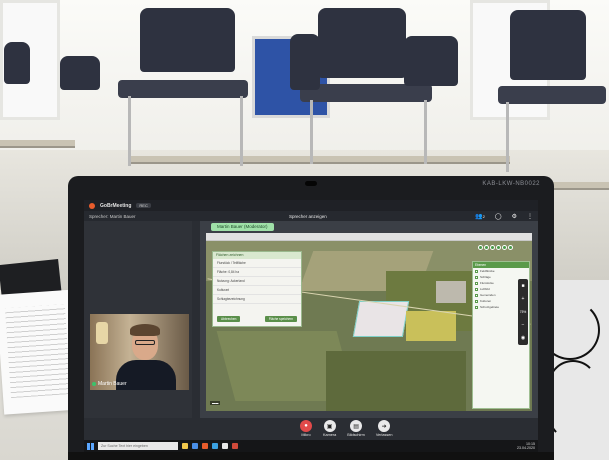 The width and height of the screenshot is (609, 460). What do you see at coordinates (257, 255) in the screenshot?
I see `dialog-title: Flächen zeichnen` at bounding box center [257, 255].